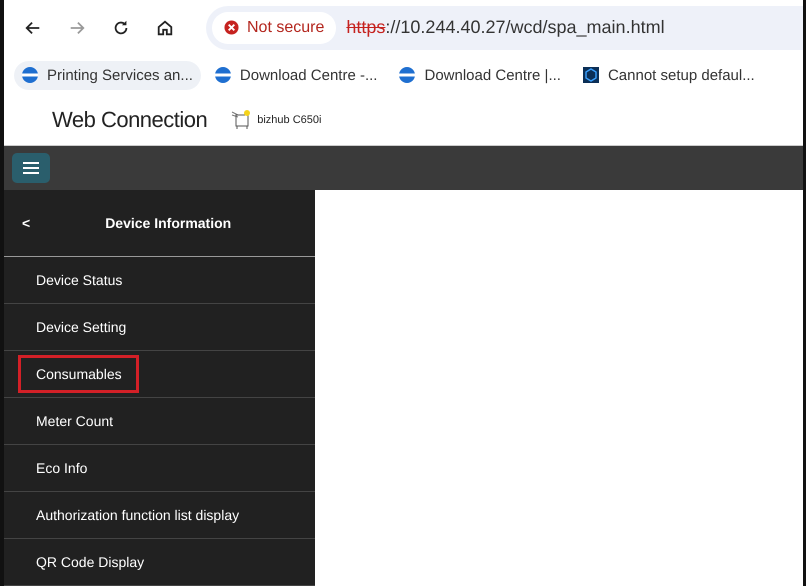 The height and width of the screenshot is (586, 806). What do you see at coordinates (231, 28) in the screenshot?
I see `error-icon` at bounding box center [231, 28].